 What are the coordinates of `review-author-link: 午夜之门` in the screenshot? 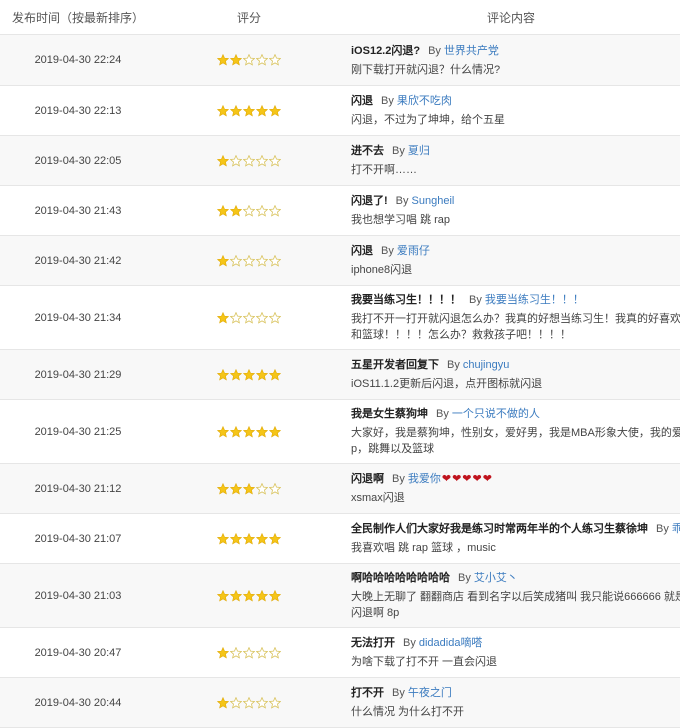 It's located at (430, 693).